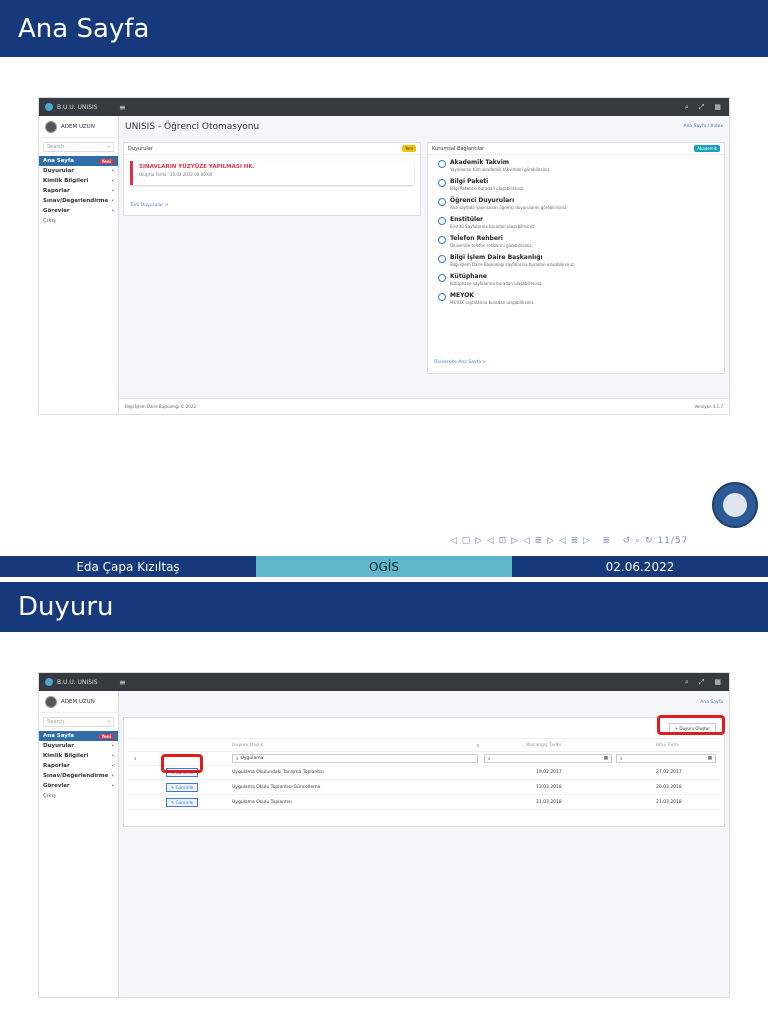  Describe the element at coordinates (476, 238) in the screenshot. I see `link-title: Telefon Rehberi` at that location.